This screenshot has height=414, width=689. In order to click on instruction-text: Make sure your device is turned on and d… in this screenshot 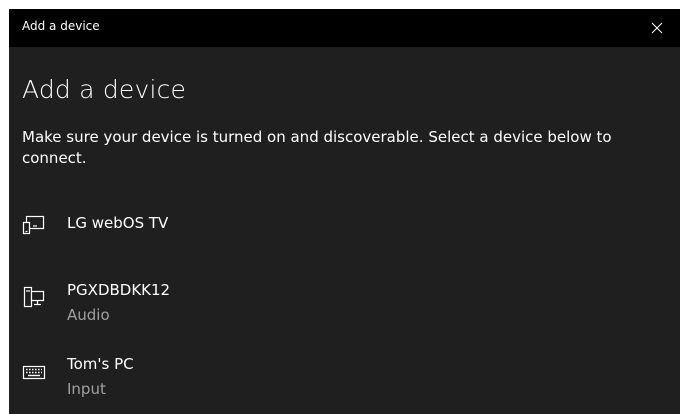, I will do `click(317, 147)`.